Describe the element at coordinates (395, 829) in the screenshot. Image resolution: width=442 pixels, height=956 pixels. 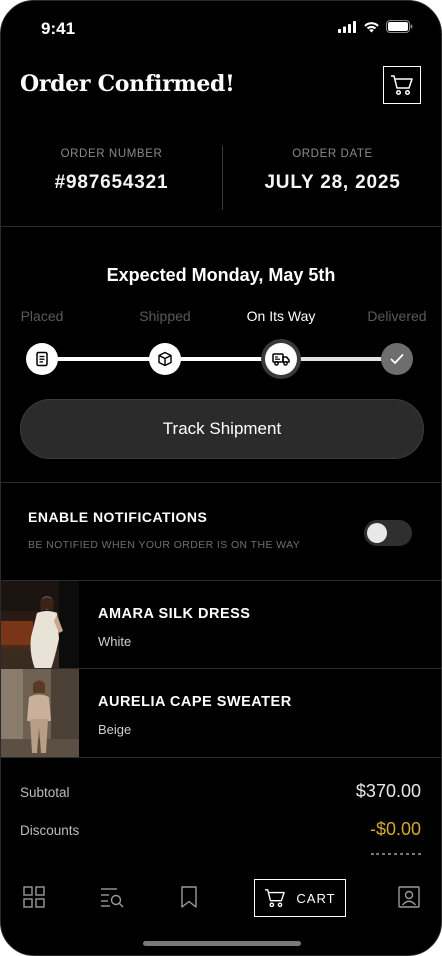
I see `discounts-value: -$0.00` at that location.